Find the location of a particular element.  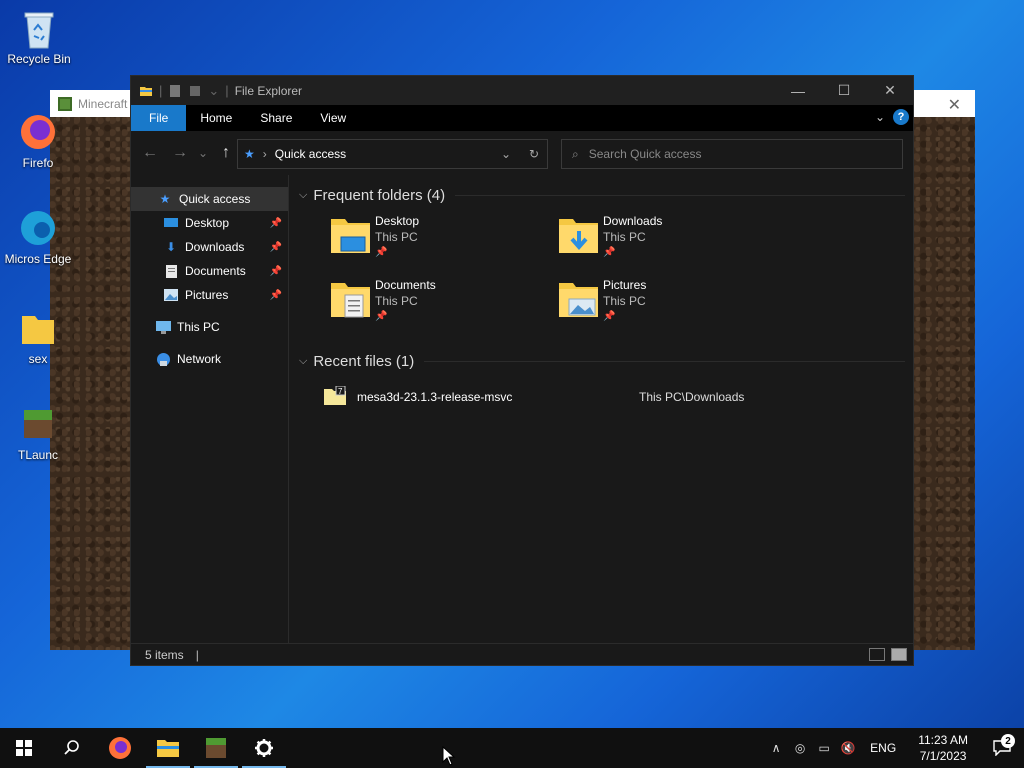

edge-icon is located at coordinates (38, 228).